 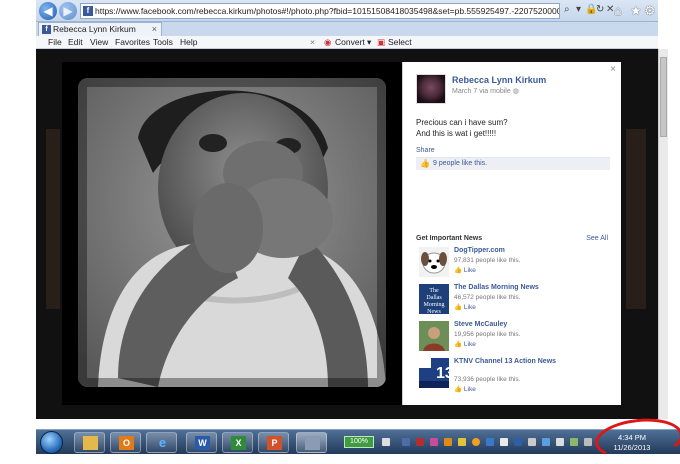 I want to click on taskbar-active-app, so click(x=311, y=442).